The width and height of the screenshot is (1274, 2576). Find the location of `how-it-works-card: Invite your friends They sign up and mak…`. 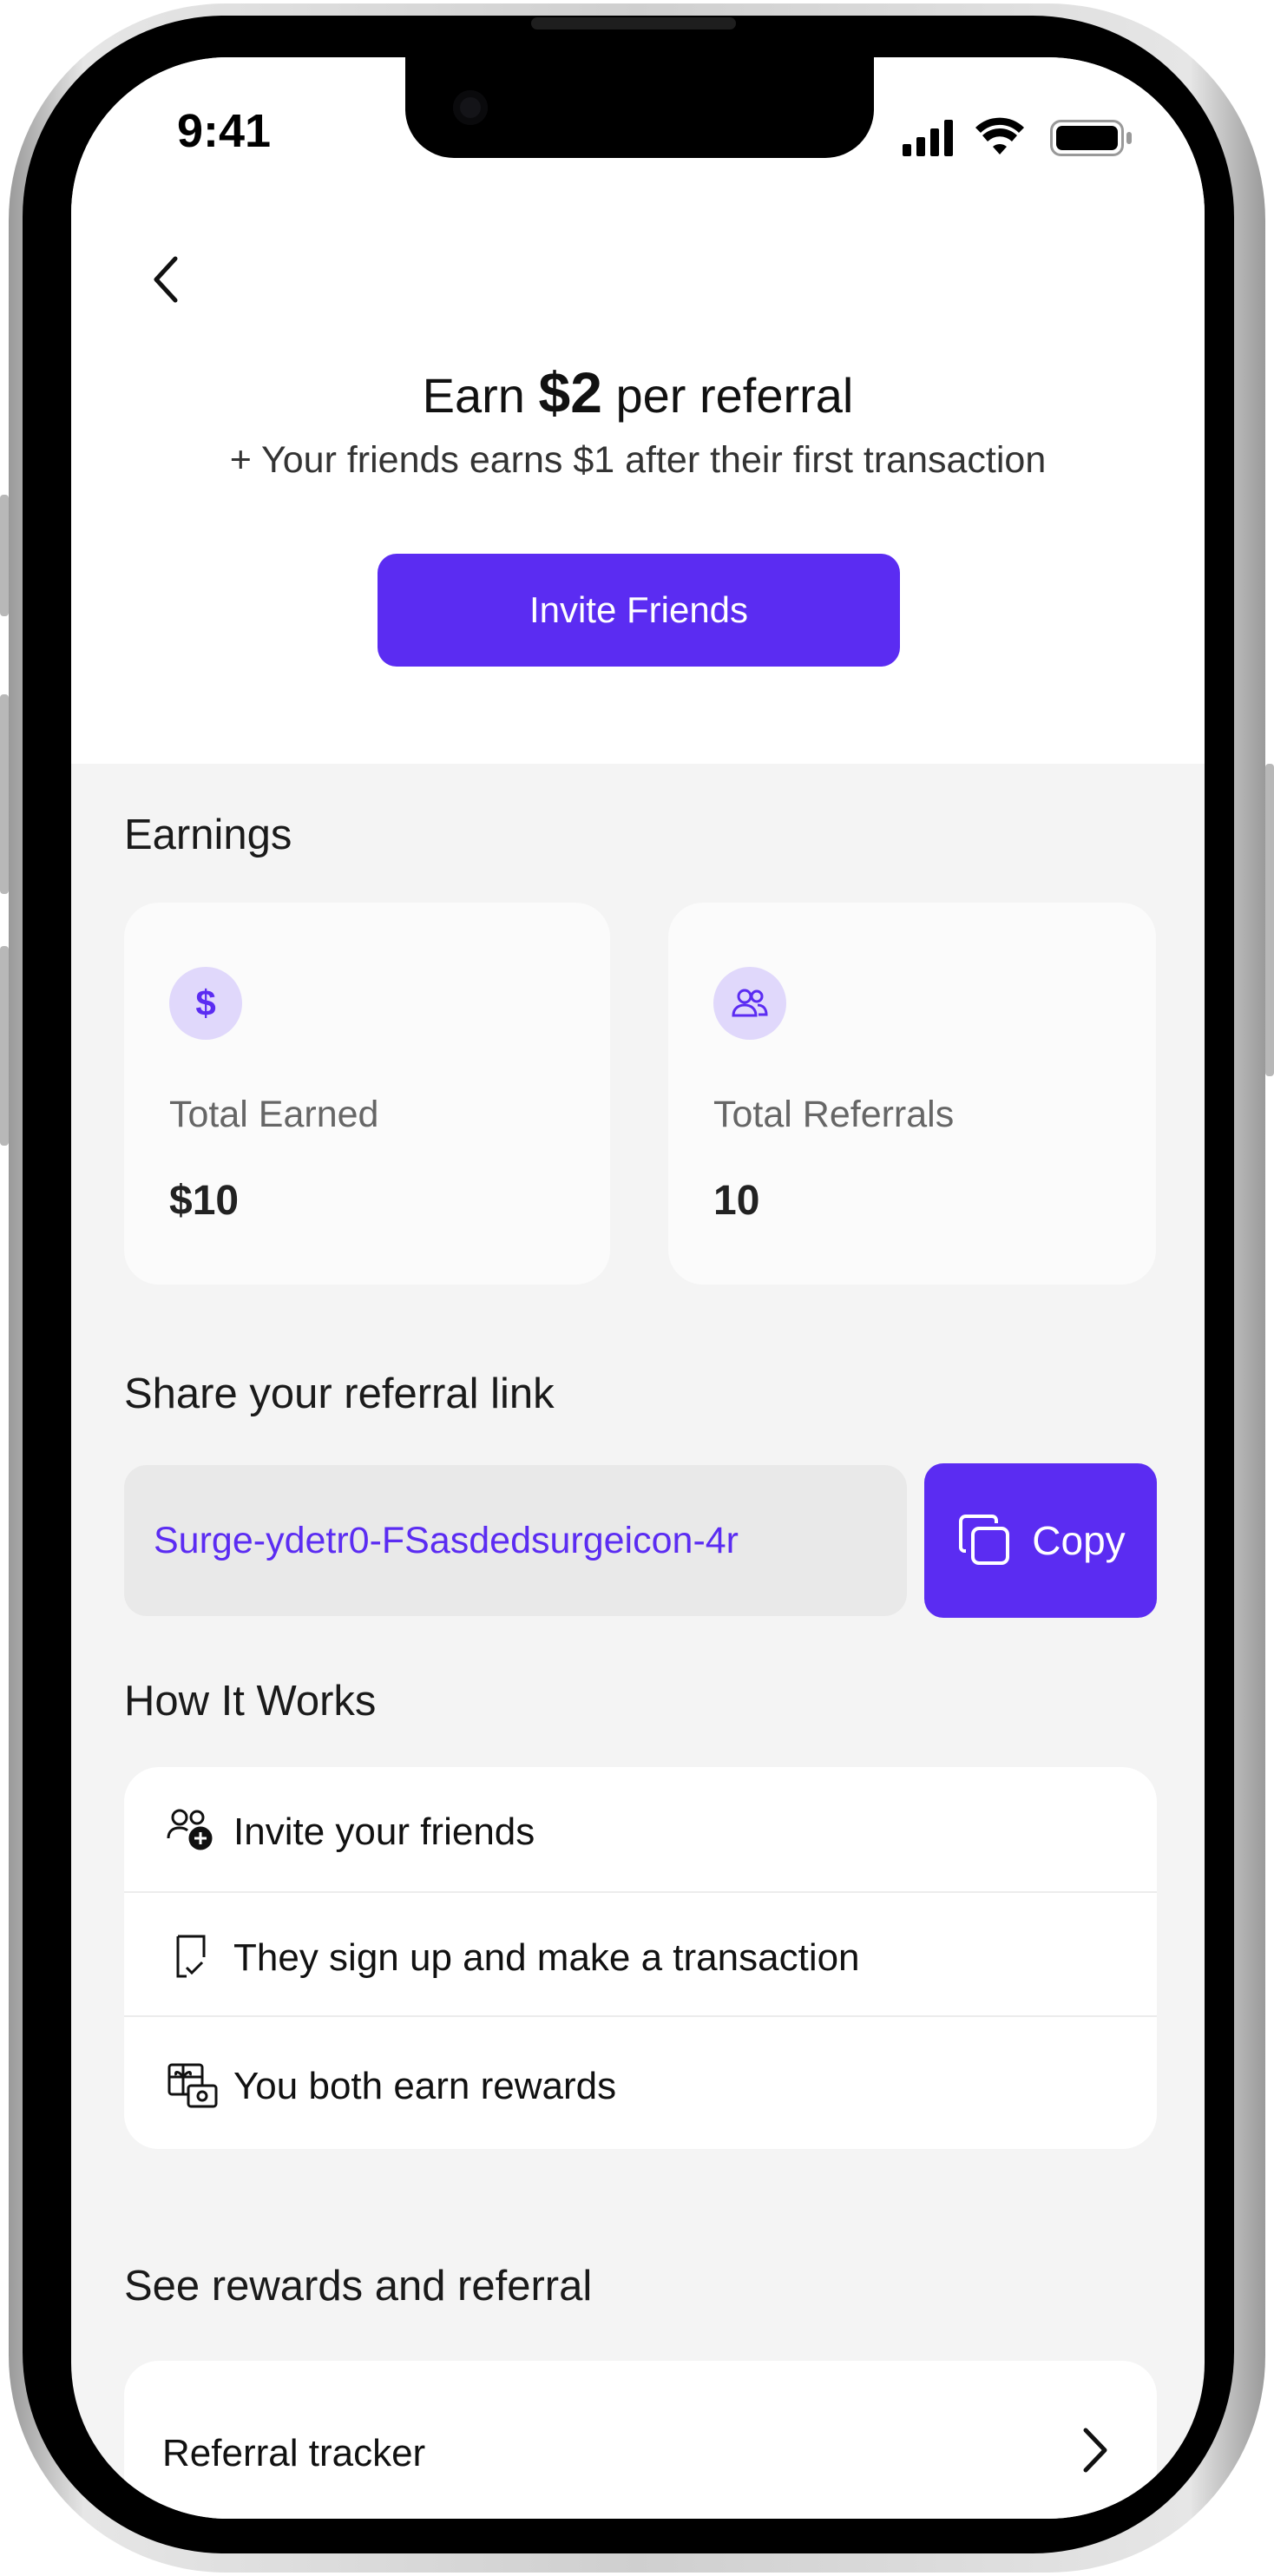

how-it-works-card: Invite your friends They sign up and mak… is located at coordinates (640, 1958).